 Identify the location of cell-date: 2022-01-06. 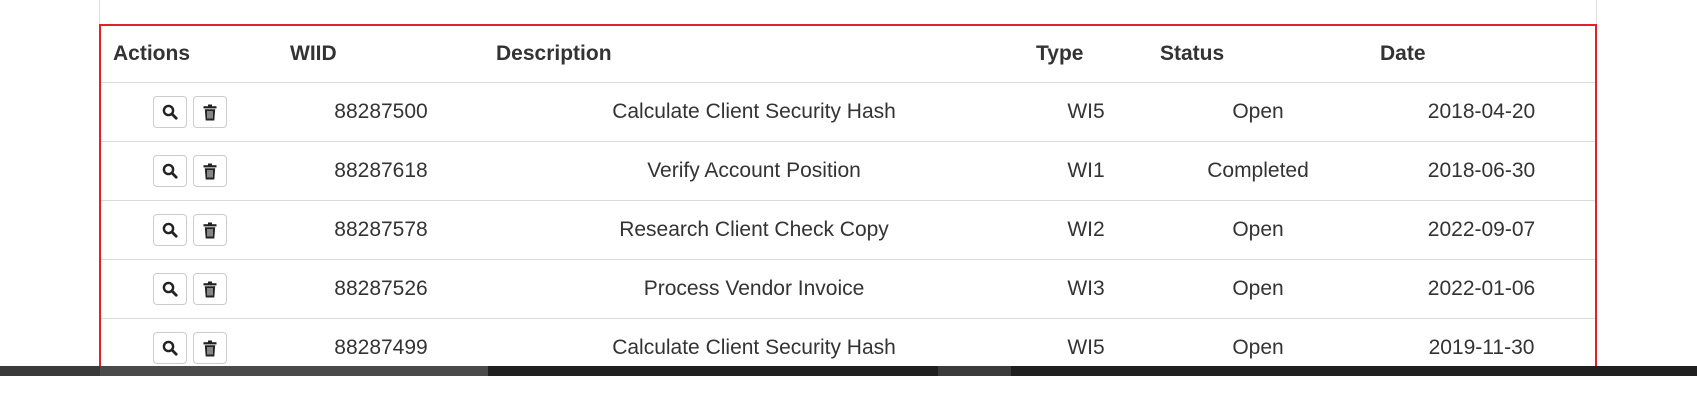
(1481, 289).